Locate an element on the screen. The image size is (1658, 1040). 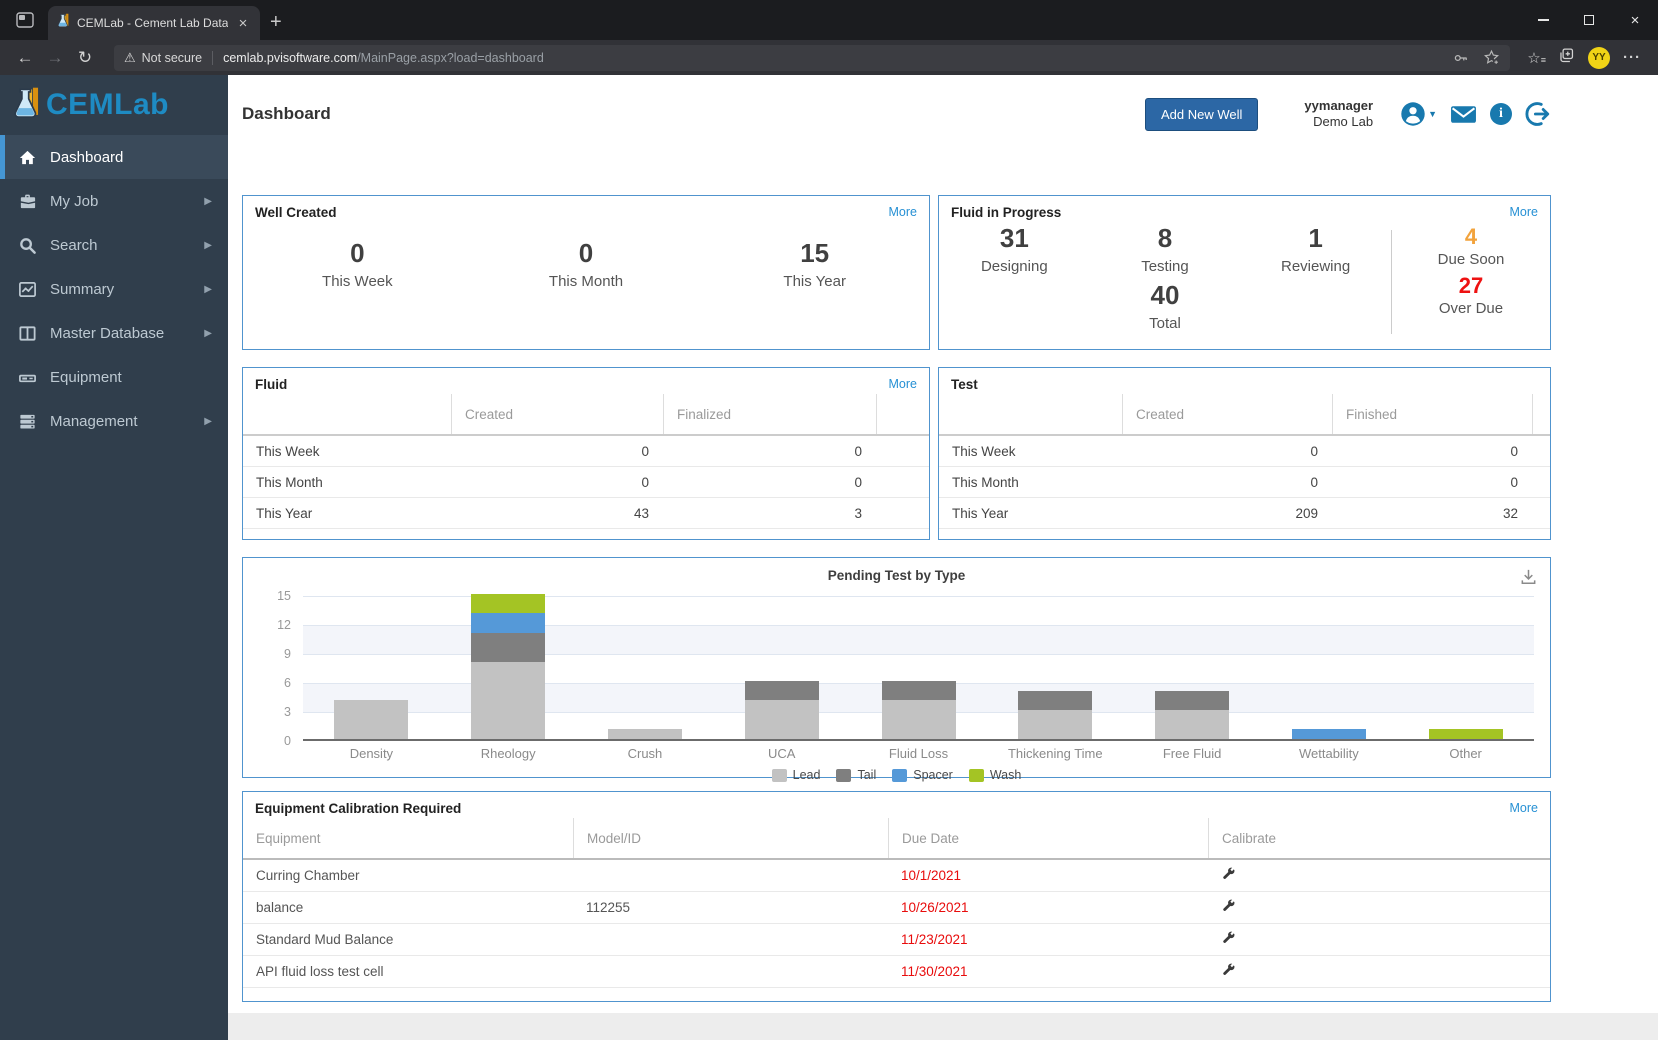
sidebar-item-search: Search ▶ is located at coordinates (114, 245).